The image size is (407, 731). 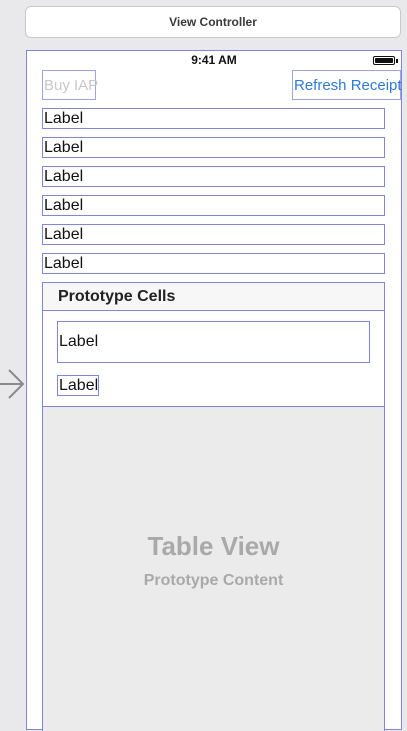 What do you see at coordinates (213, 205) in the screenshot?
I see `label-4: Label` at bounding box center [213, 205].